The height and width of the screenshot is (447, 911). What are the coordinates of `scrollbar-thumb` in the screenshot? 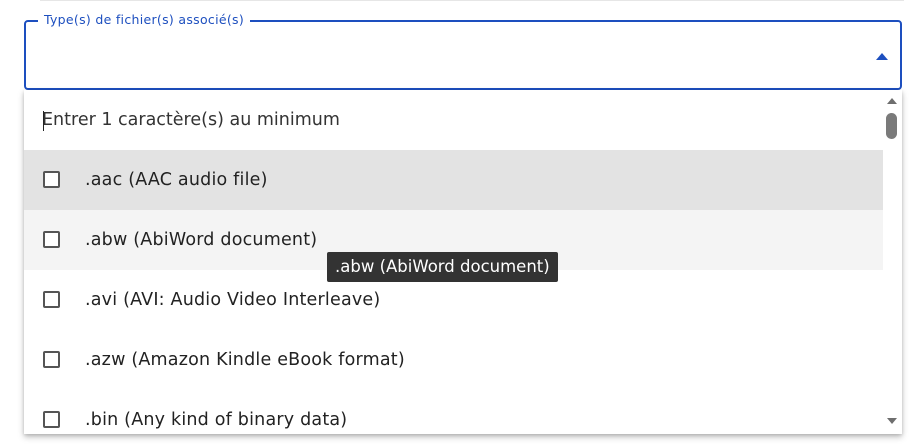 It's located at (891, 126).